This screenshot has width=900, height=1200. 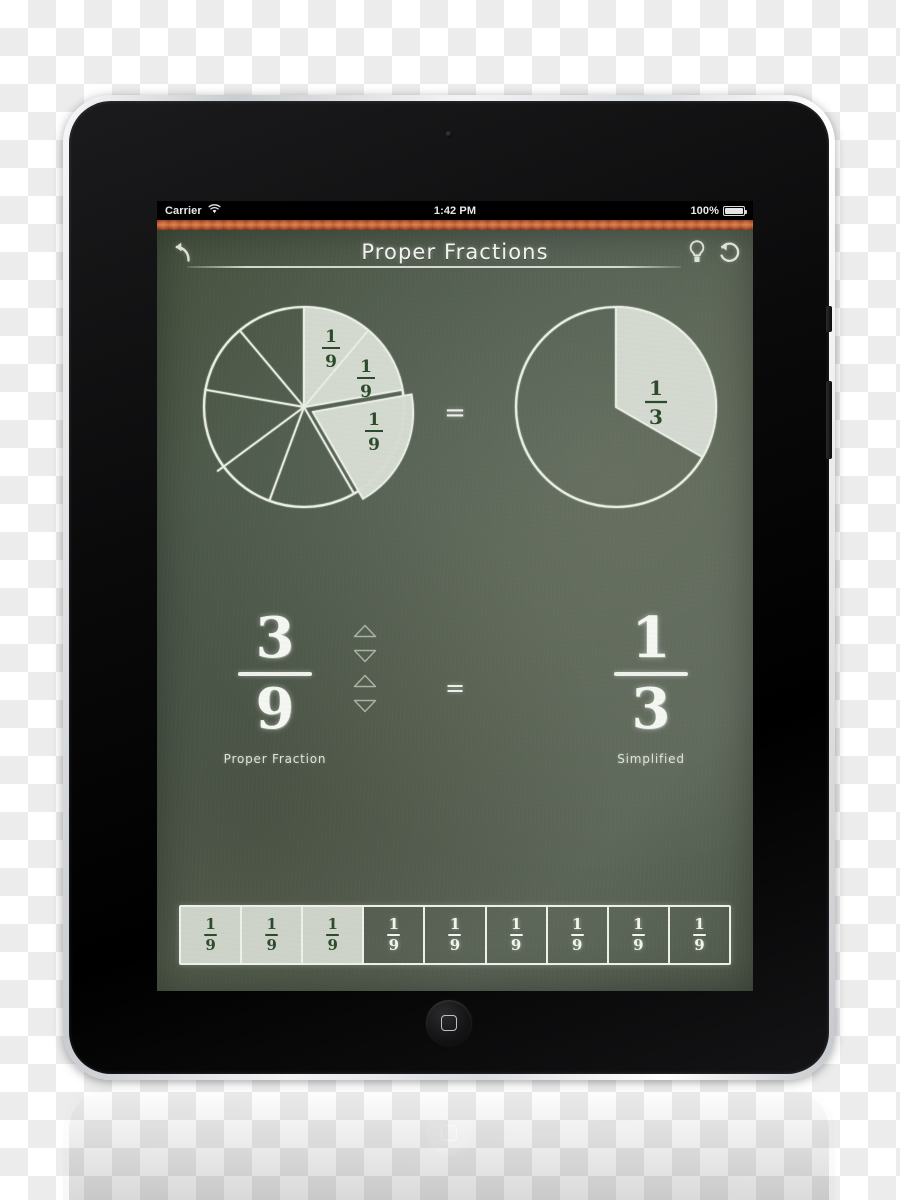 What do you see at coordinates (362, 446) in the screenshot?
I see `pie-slice-filled-3-exploded` at bounding box center [362, 446].